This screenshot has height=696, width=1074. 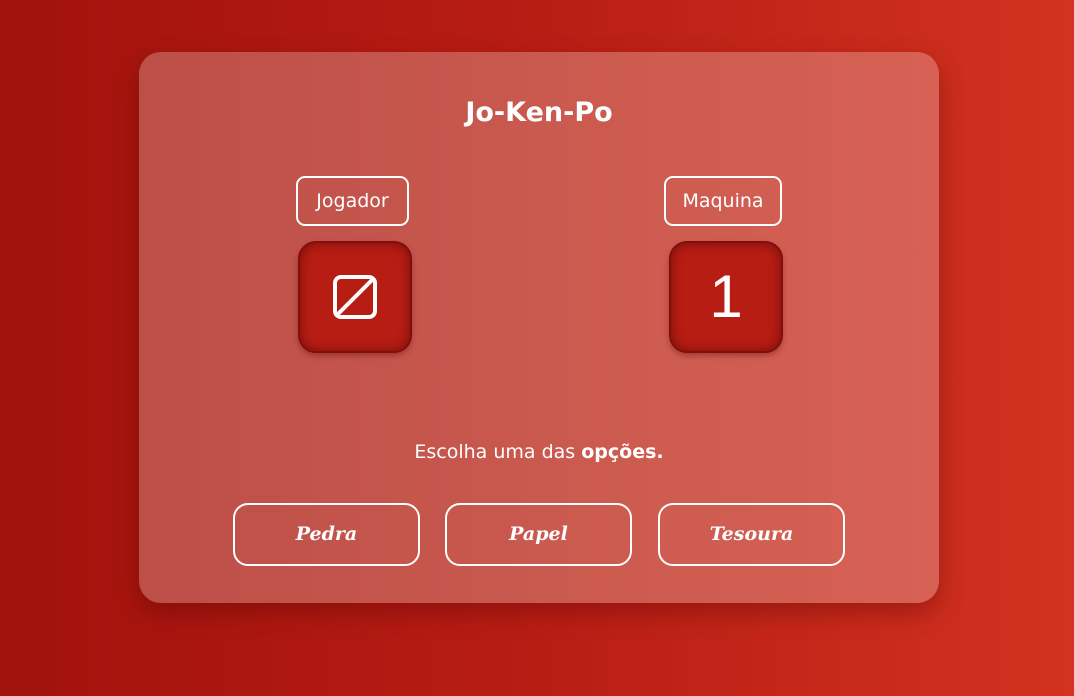 What do you see at coordinates (352, 201) in the screenshot?
I see `player-label: Jogador` at bounding box center [352, 201].